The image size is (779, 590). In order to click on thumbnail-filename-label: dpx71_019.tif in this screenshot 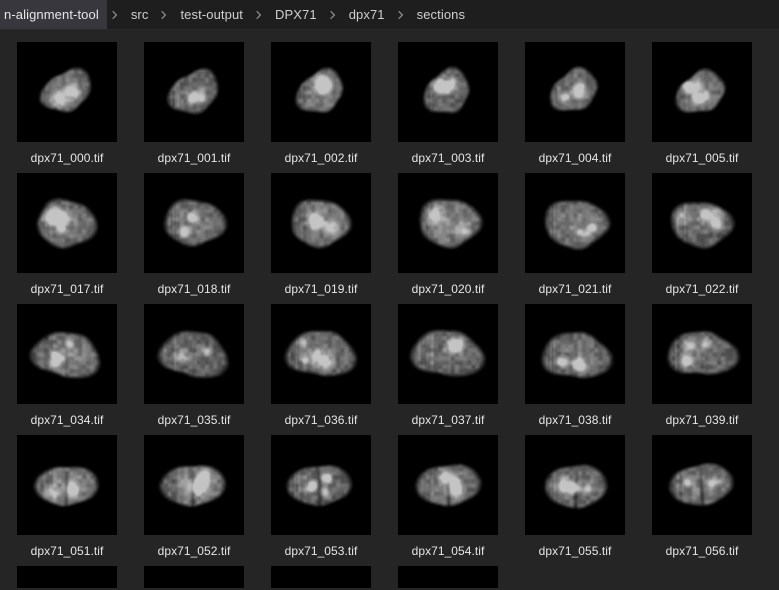, I will do `click(321, 289)`.